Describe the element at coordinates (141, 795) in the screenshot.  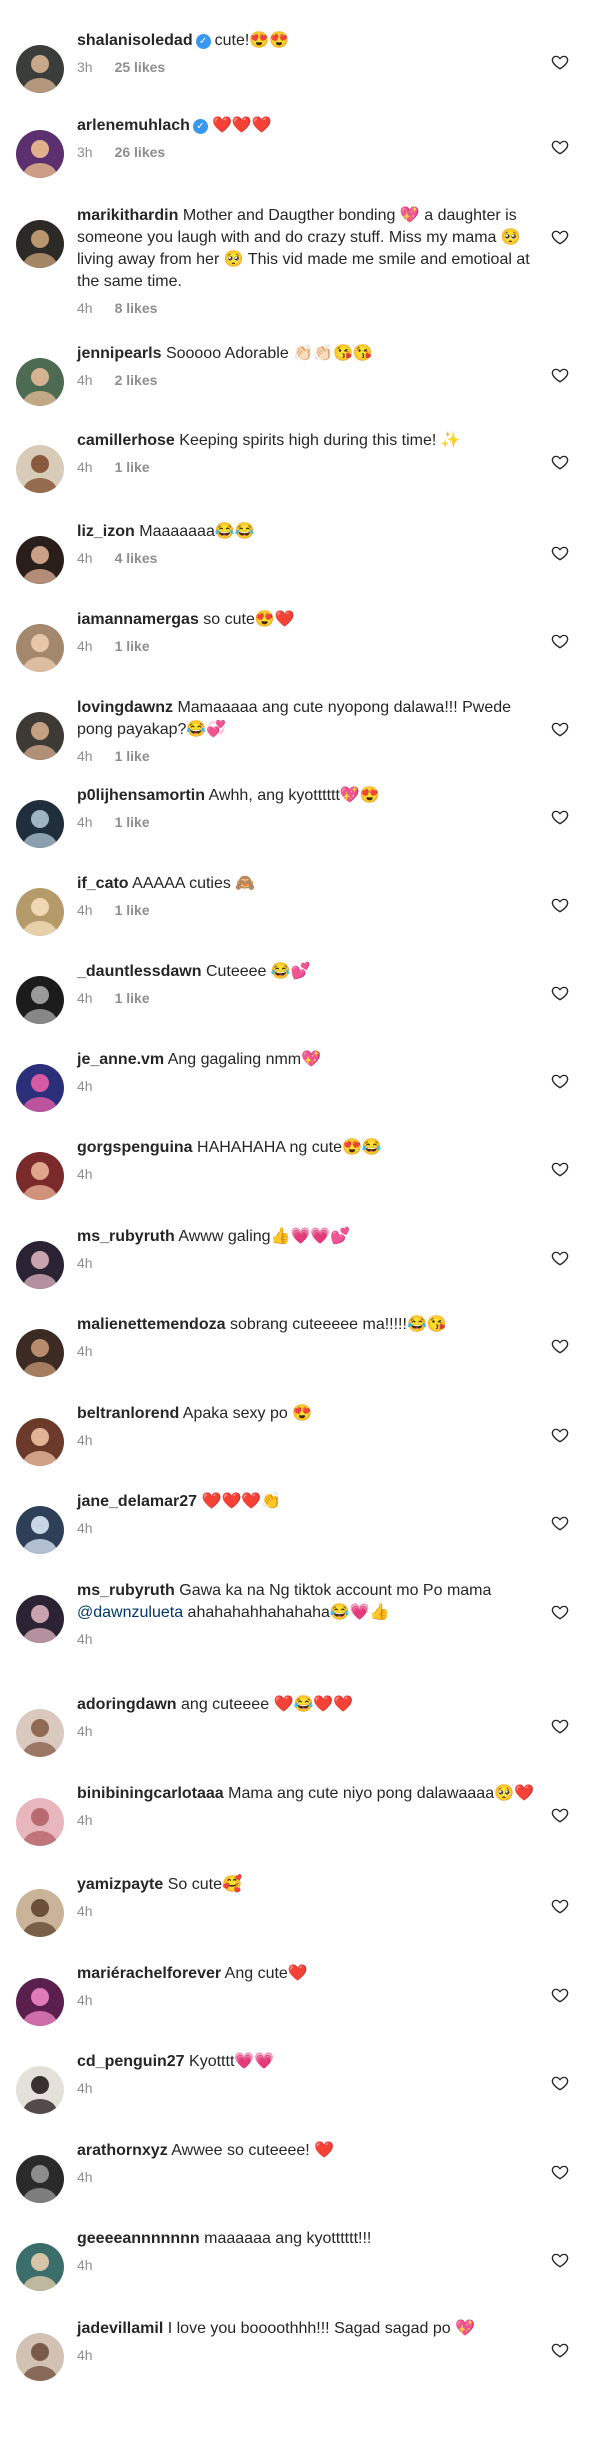
I see `comment-username: p0lijhensamortin` at that location.